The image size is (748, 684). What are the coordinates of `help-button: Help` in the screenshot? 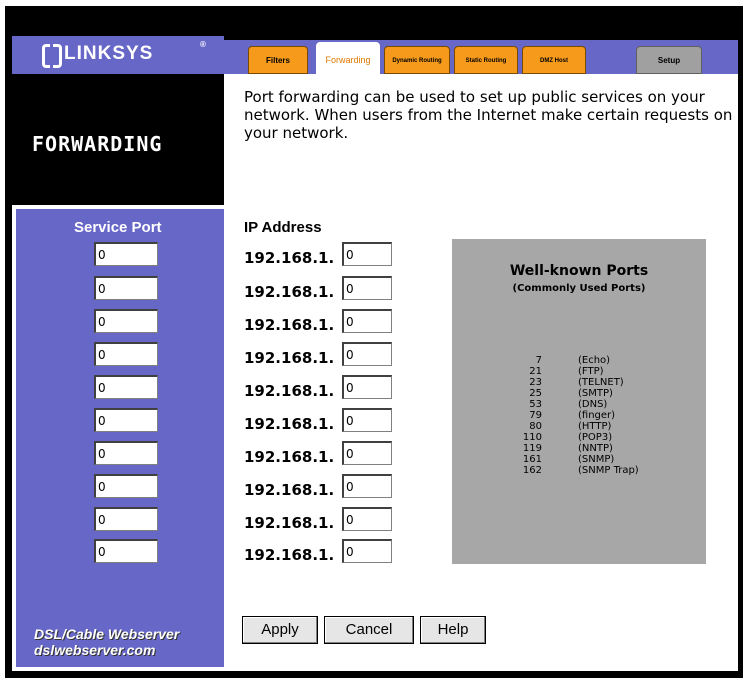 It's located at (453, 630).